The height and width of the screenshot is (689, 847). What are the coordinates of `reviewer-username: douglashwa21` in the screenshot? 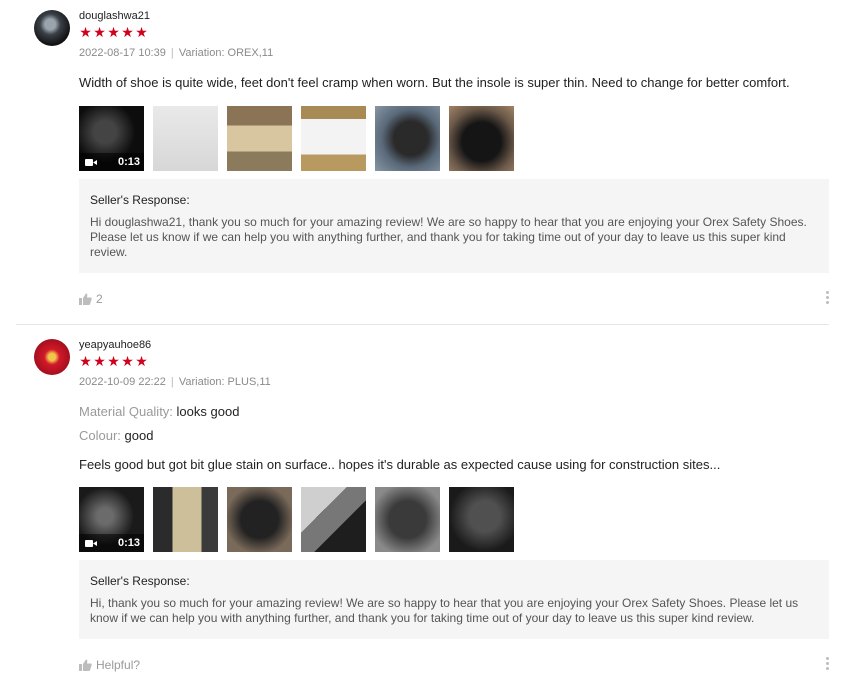 It's located at (114, 16).